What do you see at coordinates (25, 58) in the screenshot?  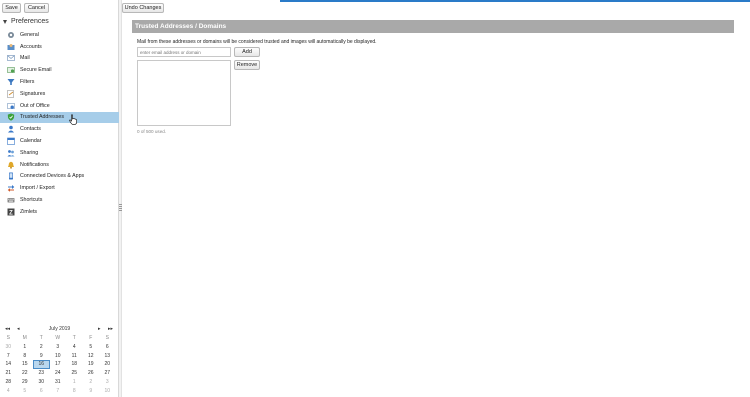 I see `sidebar-item-label: Mail` at bounding box center [25, 58].